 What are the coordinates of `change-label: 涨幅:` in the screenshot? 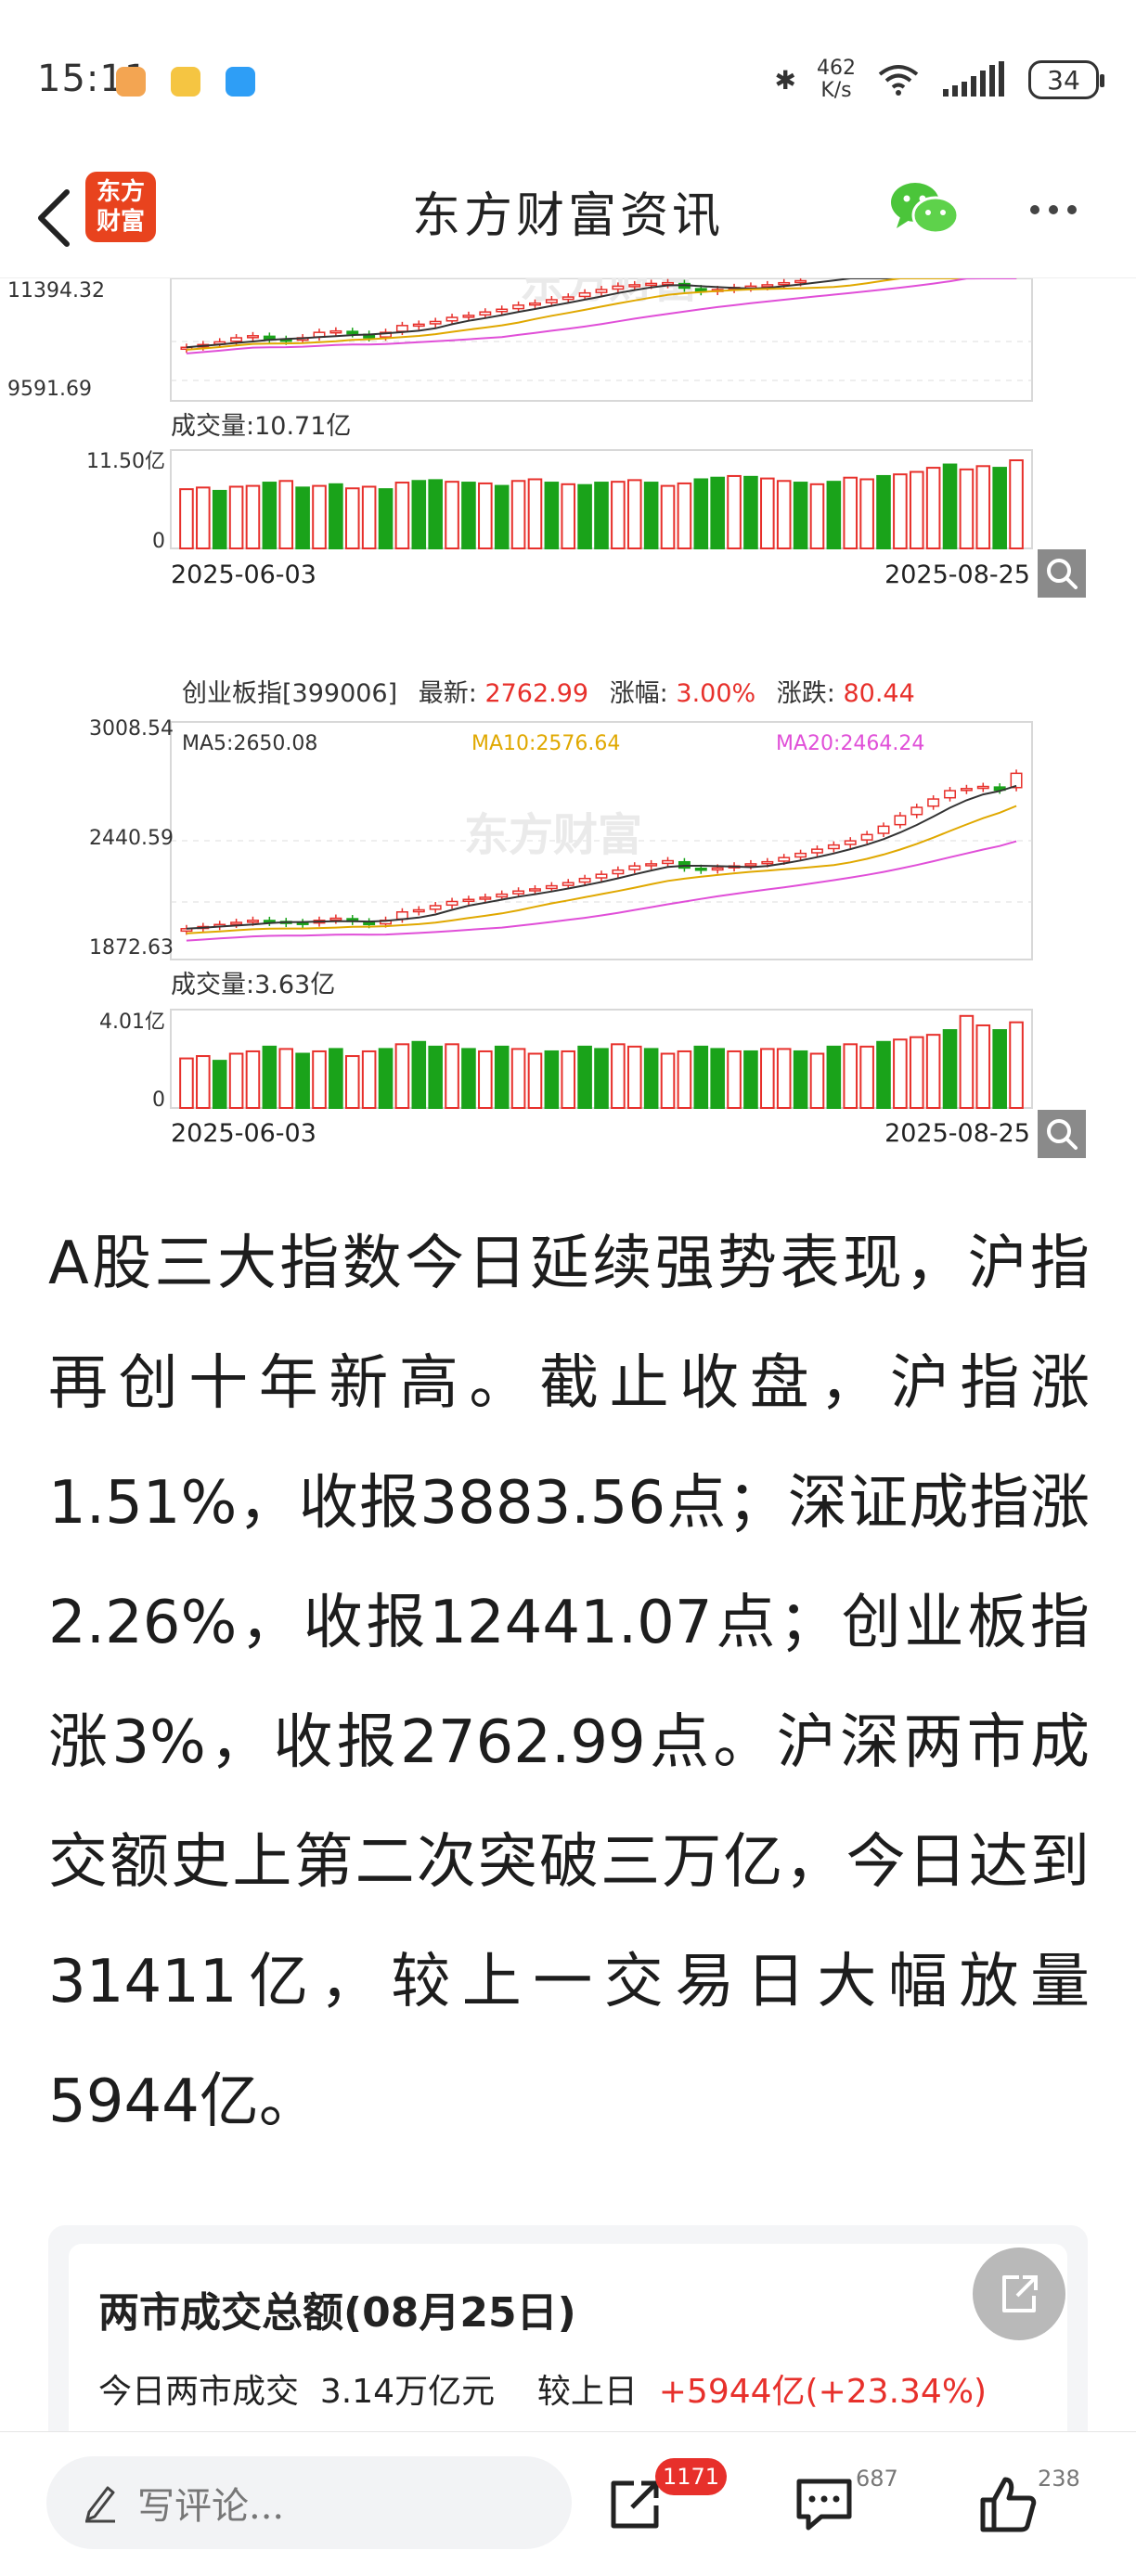 It's located at (639, 693).